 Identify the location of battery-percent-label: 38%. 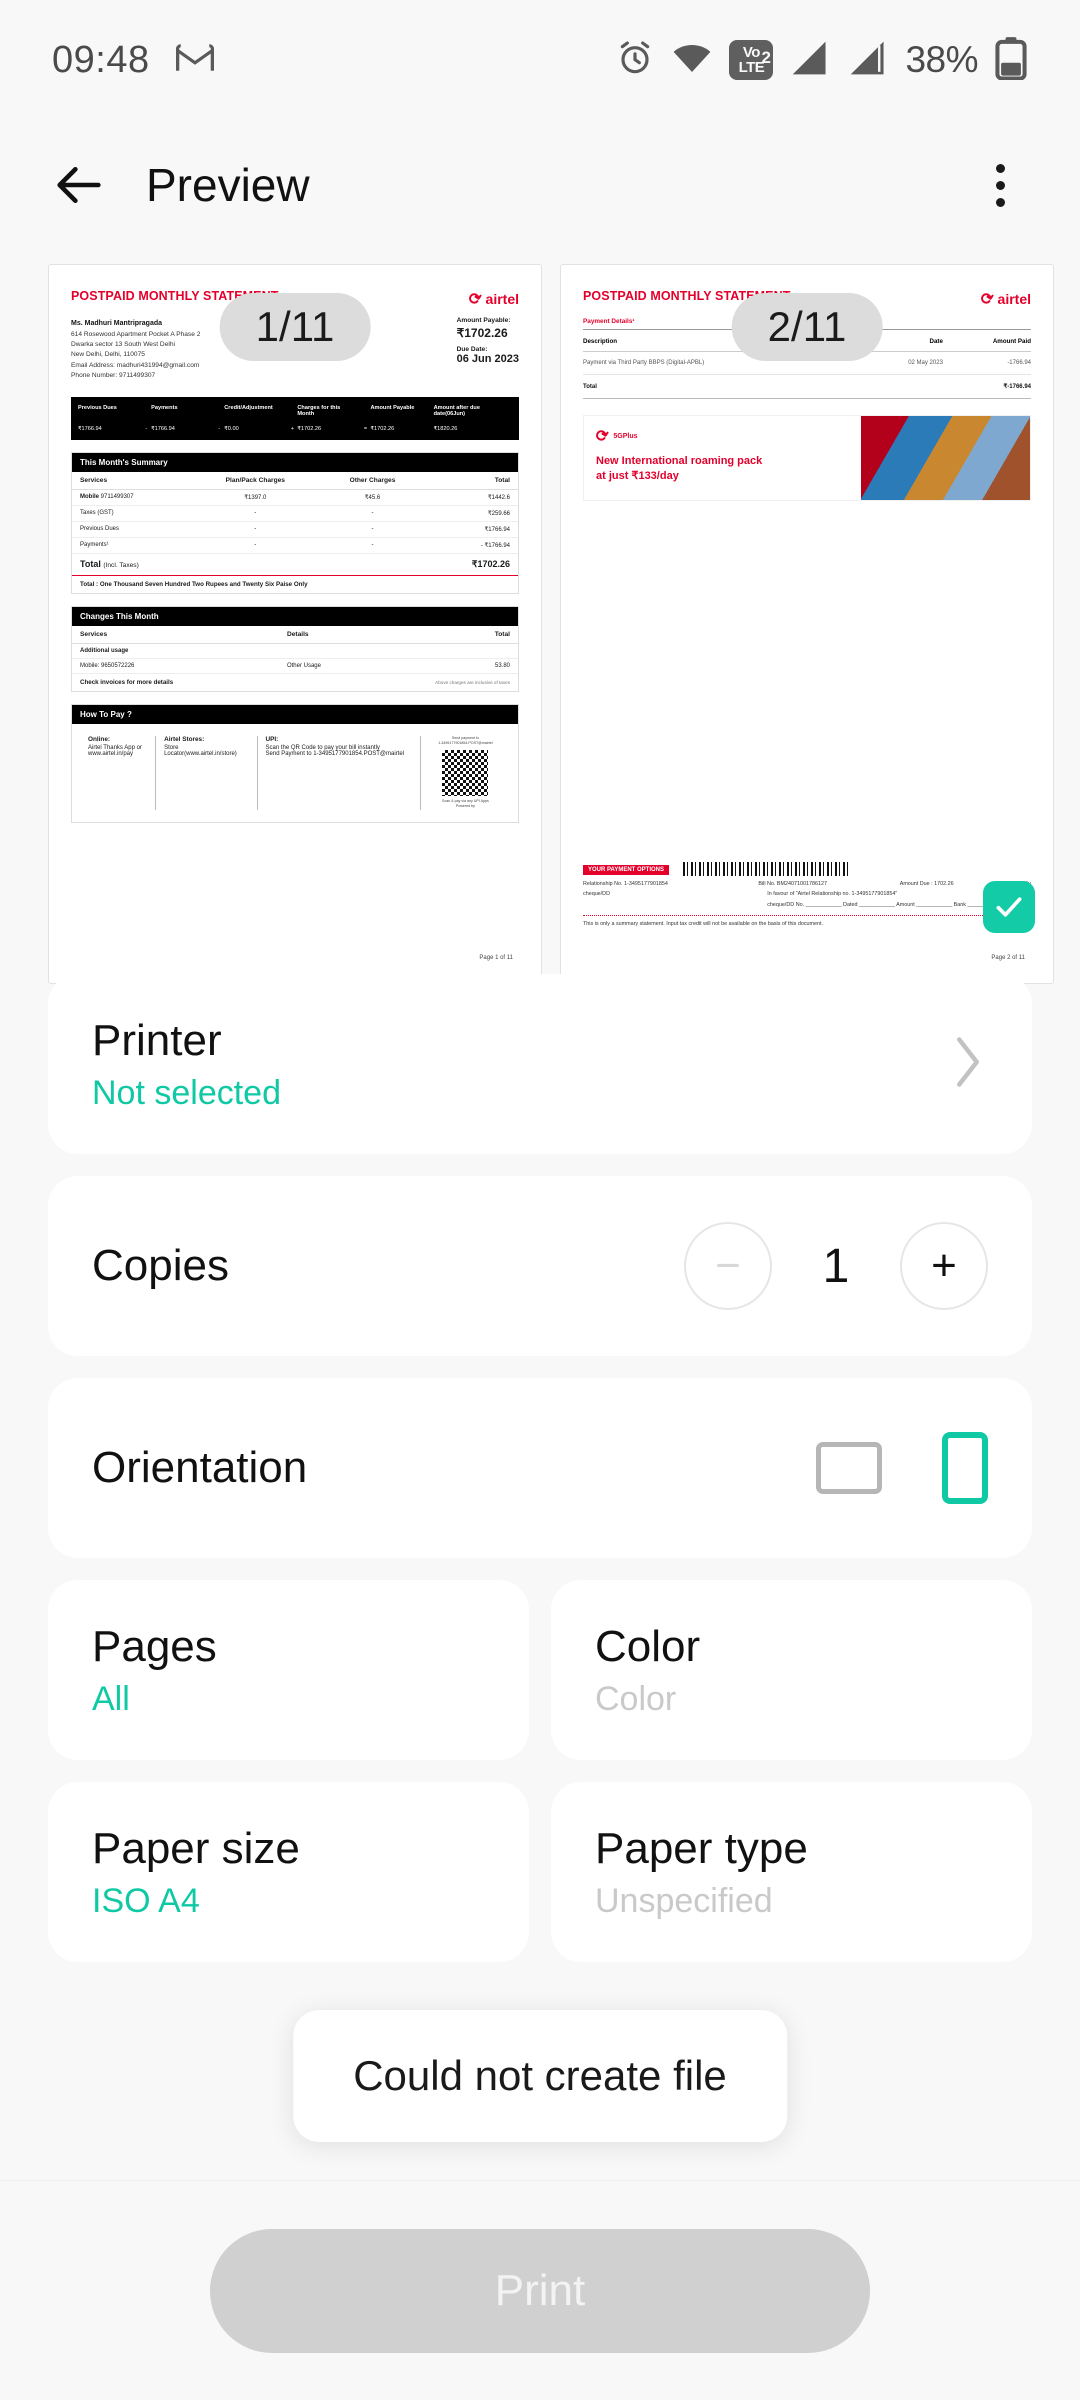
(941, 59).